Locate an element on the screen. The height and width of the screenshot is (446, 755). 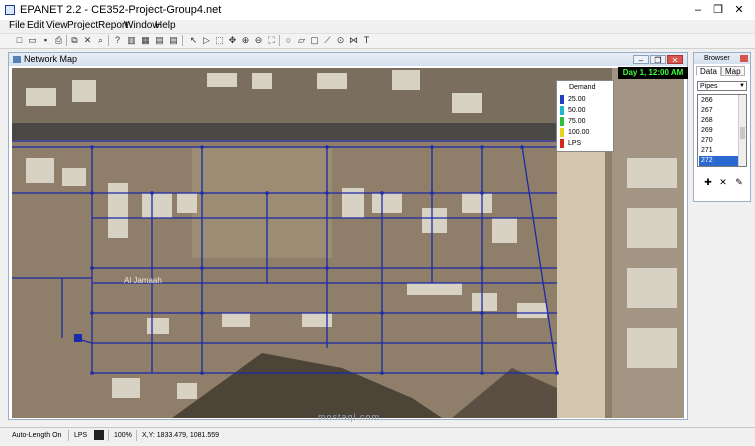
close-button: ✕ is located at coordinates (739, 10).